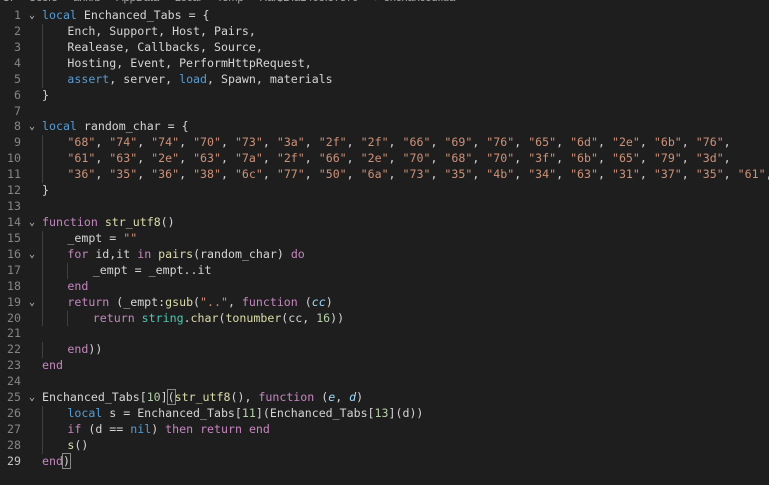 This screenshot has width=769, height=485. I want to click on code-text: return (_empt:gsub("..", function (cc), so click(200, 301).